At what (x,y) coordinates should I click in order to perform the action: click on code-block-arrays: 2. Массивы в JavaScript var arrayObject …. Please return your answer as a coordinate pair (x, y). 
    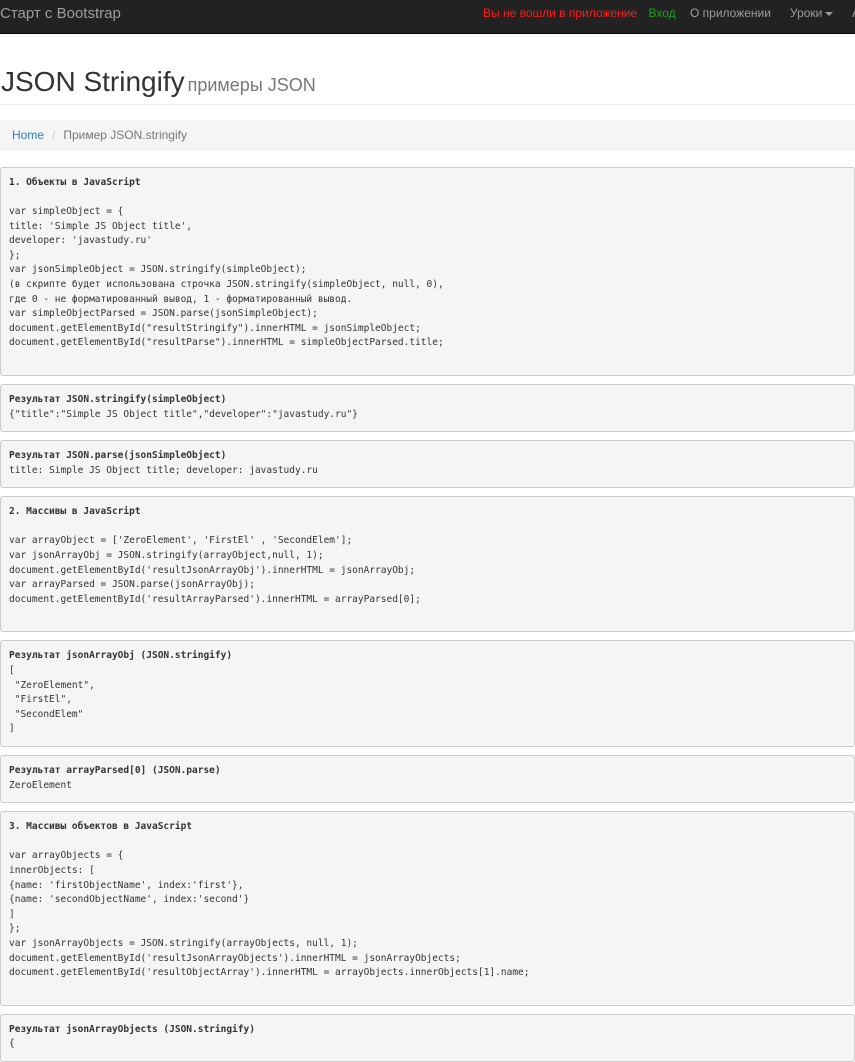
    Looking at the image, I should click on (427, 564).